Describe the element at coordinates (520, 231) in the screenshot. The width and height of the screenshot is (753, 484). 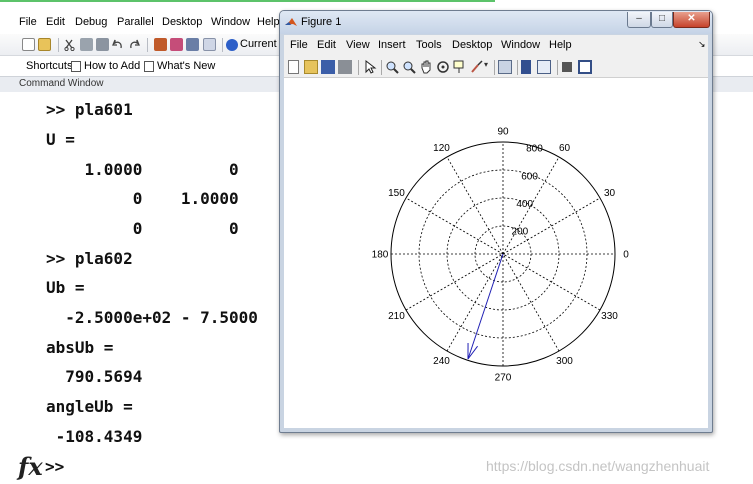
I see `polar-radial-tick-label: 200` at that location.